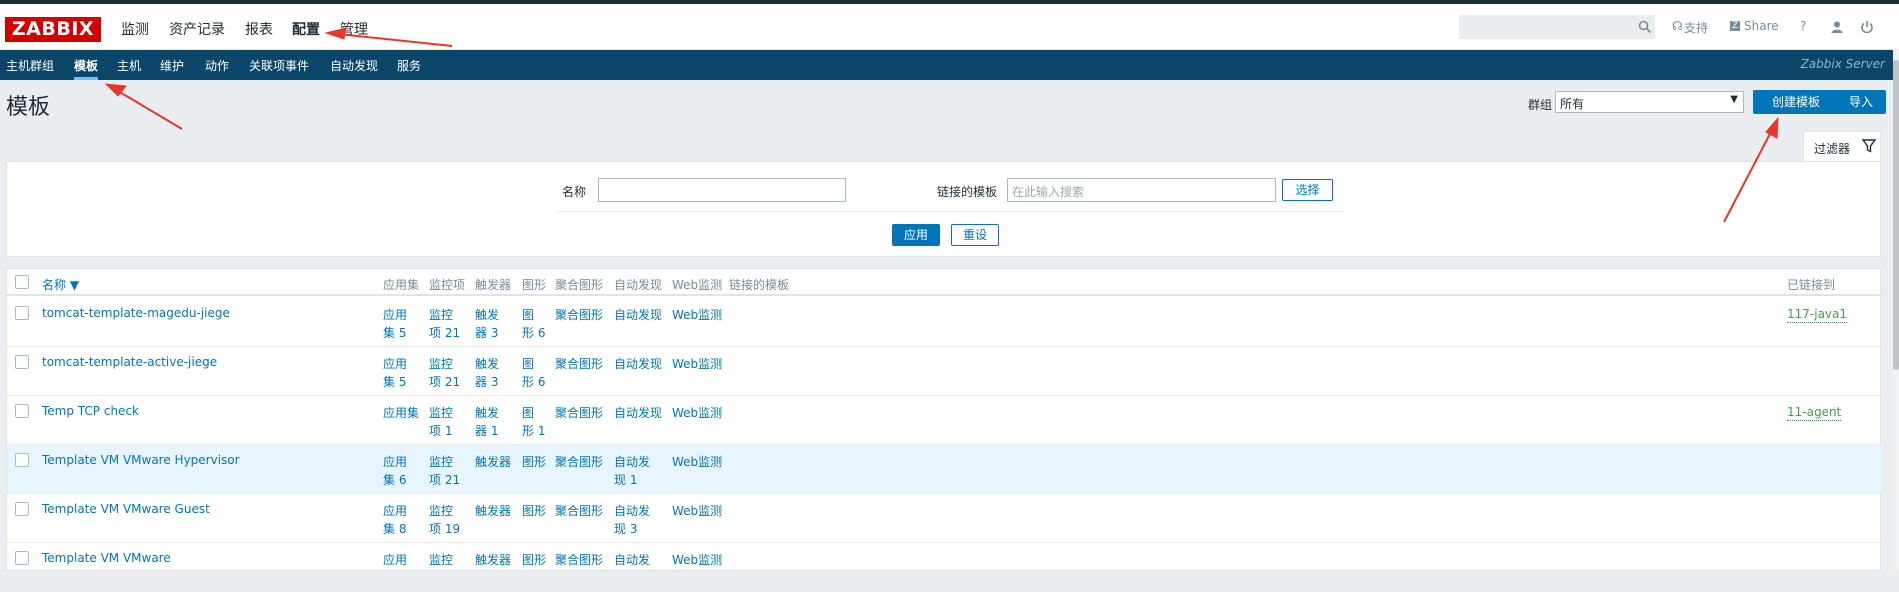  Describe the element at coordinates (1867, 27) in the screenshot. I see `logout-power-icon` at that location.